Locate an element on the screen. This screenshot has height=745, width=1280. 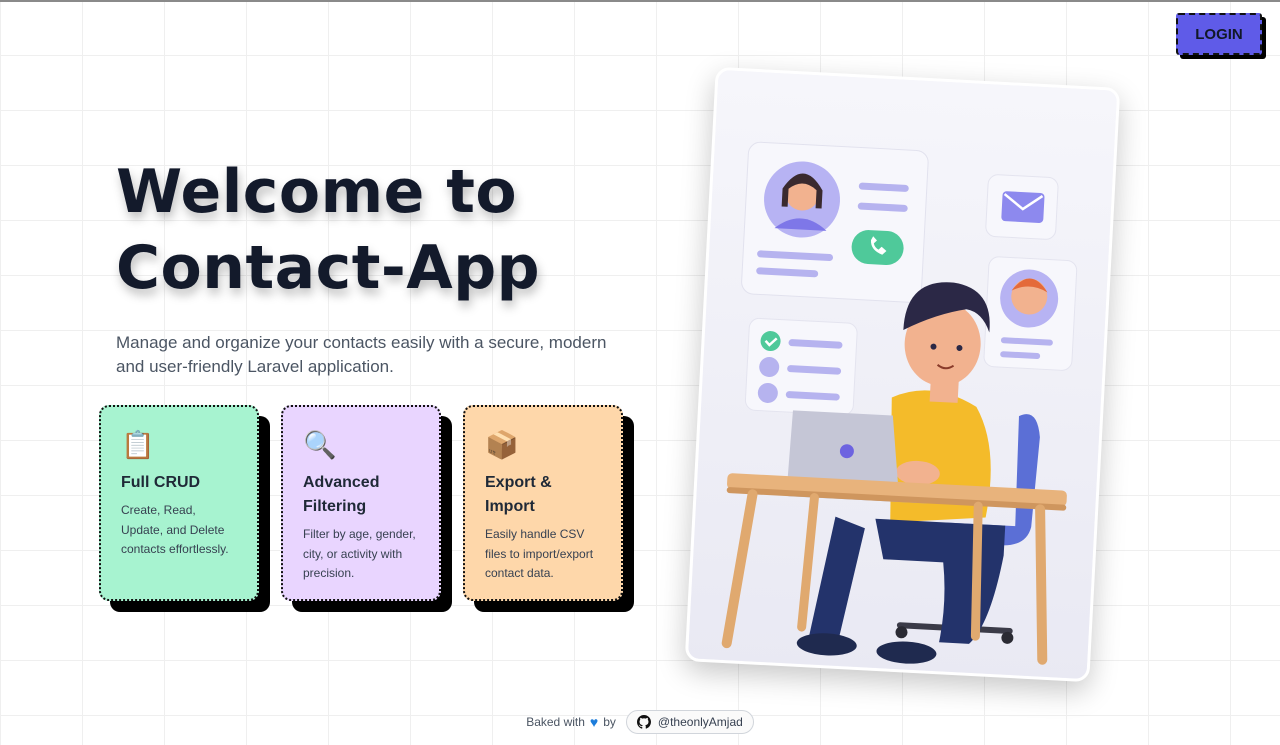
mail-icon is located at coordinates (1022, 207).